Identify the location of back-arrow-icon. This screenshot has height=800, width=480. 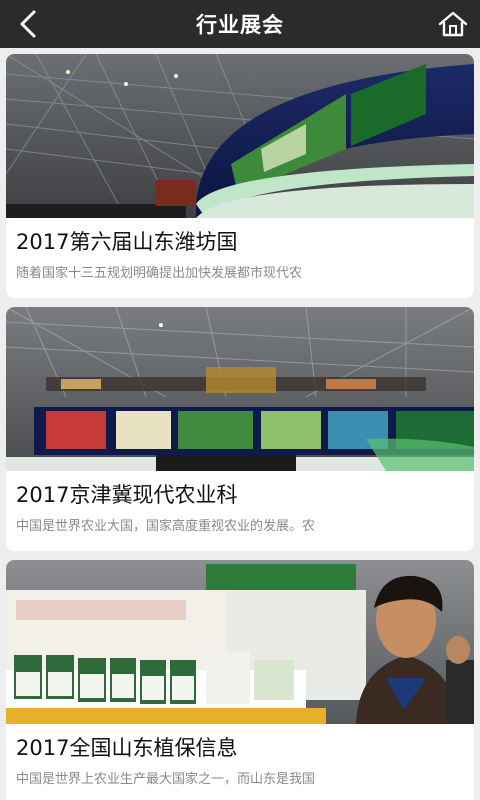
(28, 24).